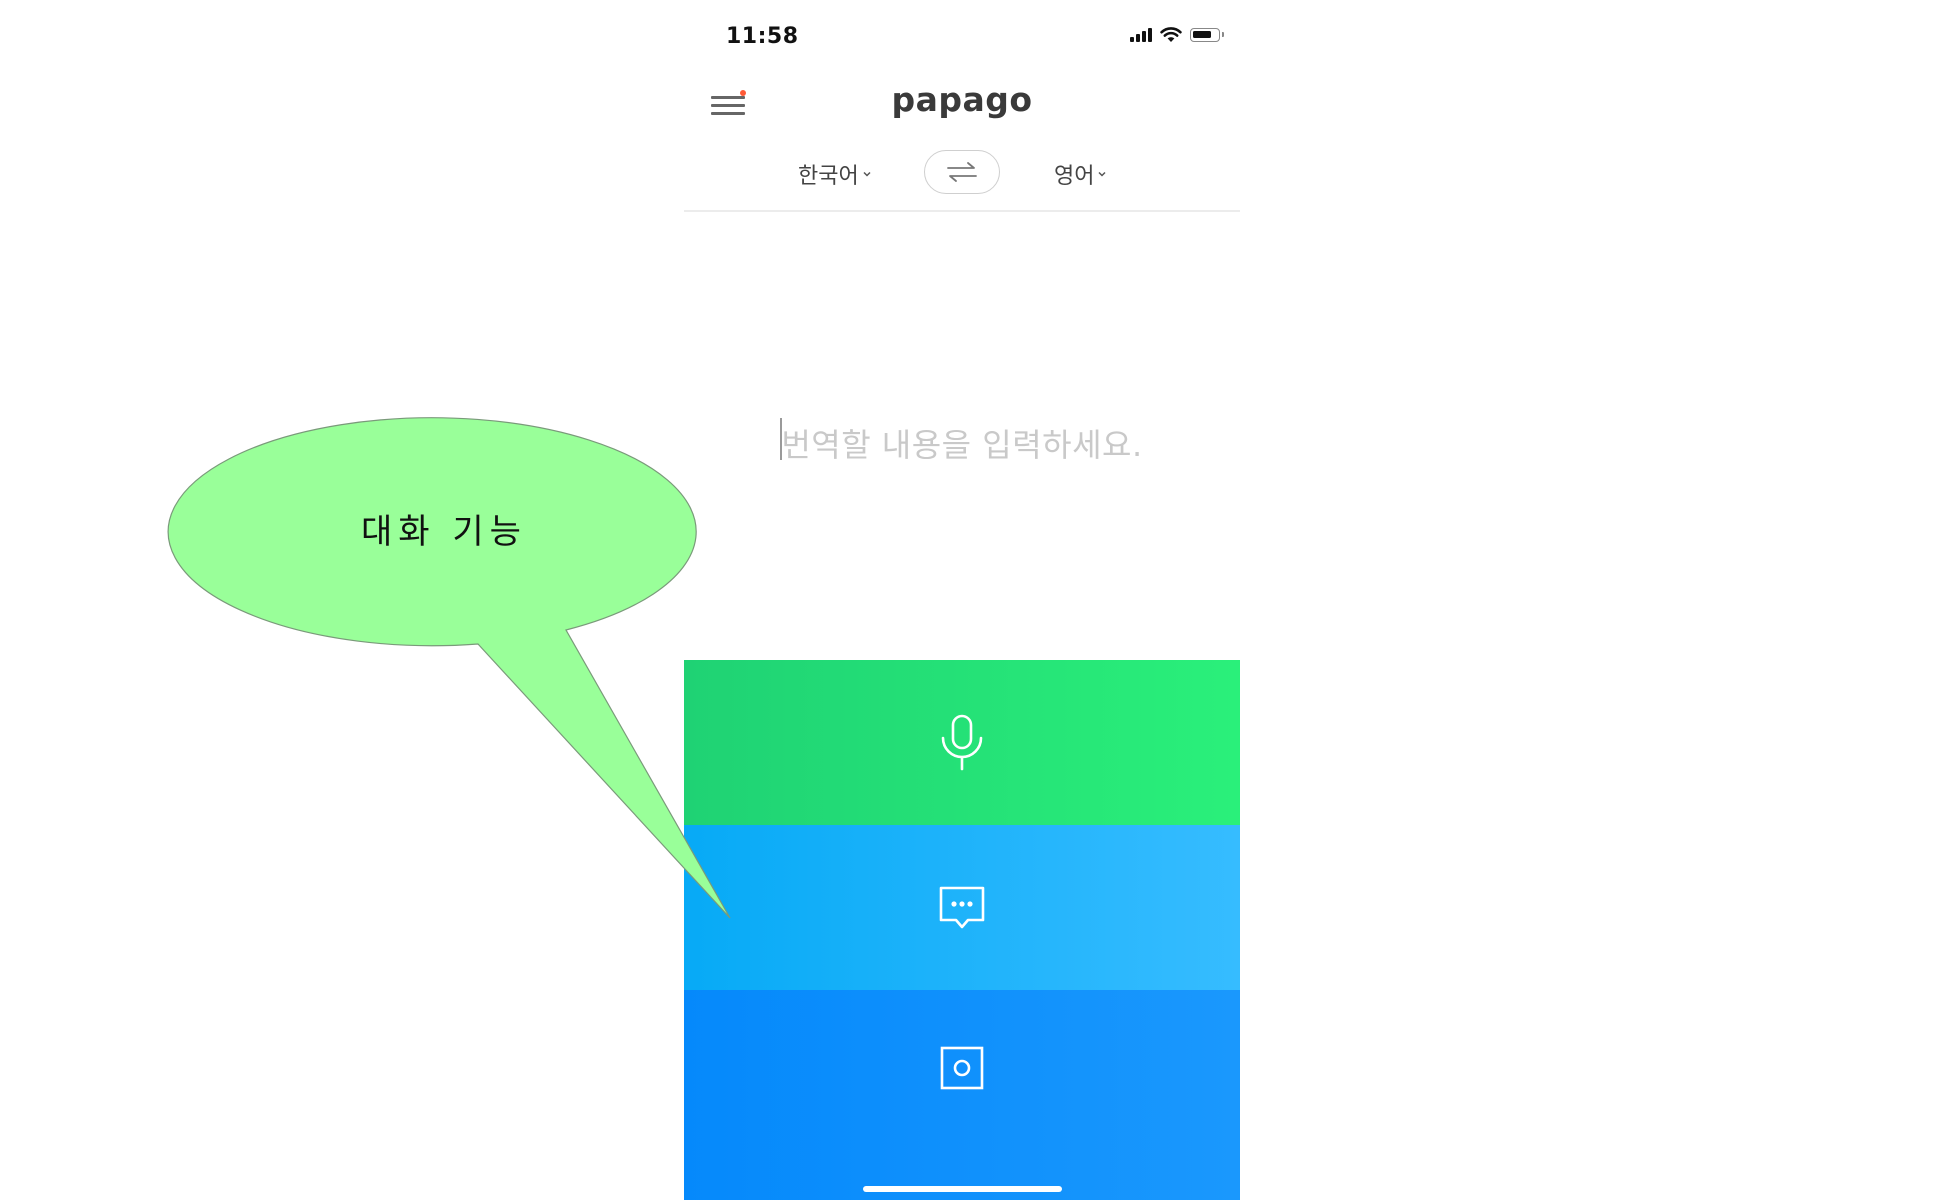 The height and width of the screenshot is (1200, 1956). Describe the element at coordinates (962, 99) in the screenshot. I see `app-title: papago` at that location.